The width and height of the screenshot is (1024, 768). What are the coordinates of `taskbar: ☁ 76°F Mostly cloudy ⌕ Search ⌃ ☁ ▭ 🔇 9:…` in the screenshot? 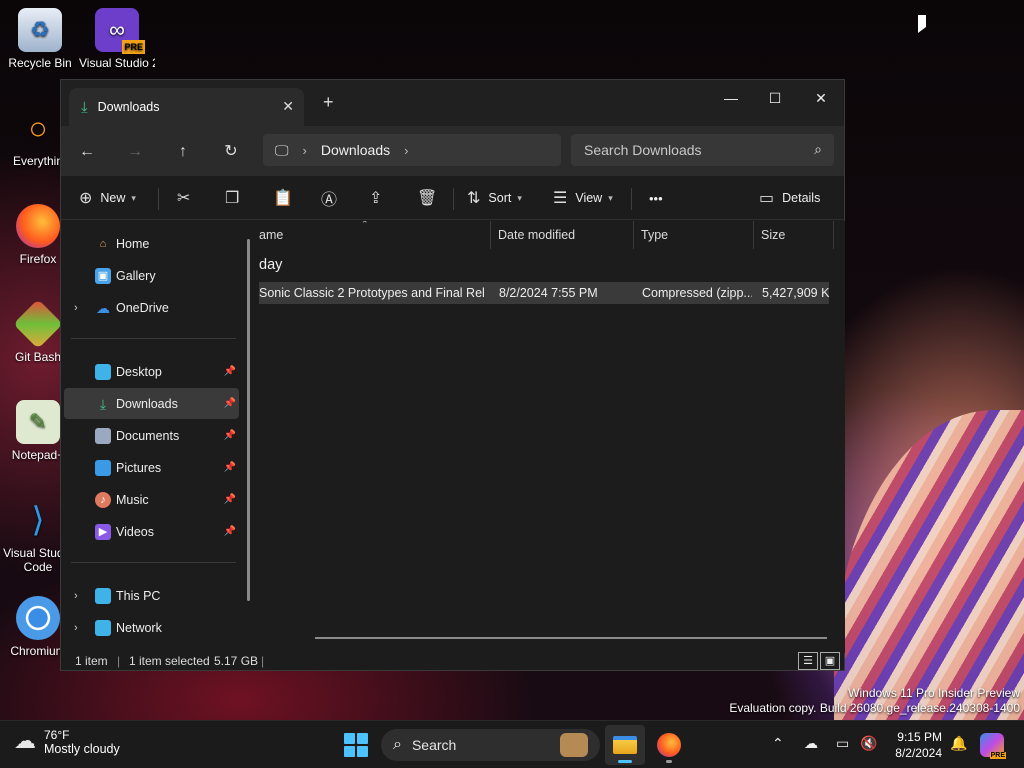 It's located at (512, 744).